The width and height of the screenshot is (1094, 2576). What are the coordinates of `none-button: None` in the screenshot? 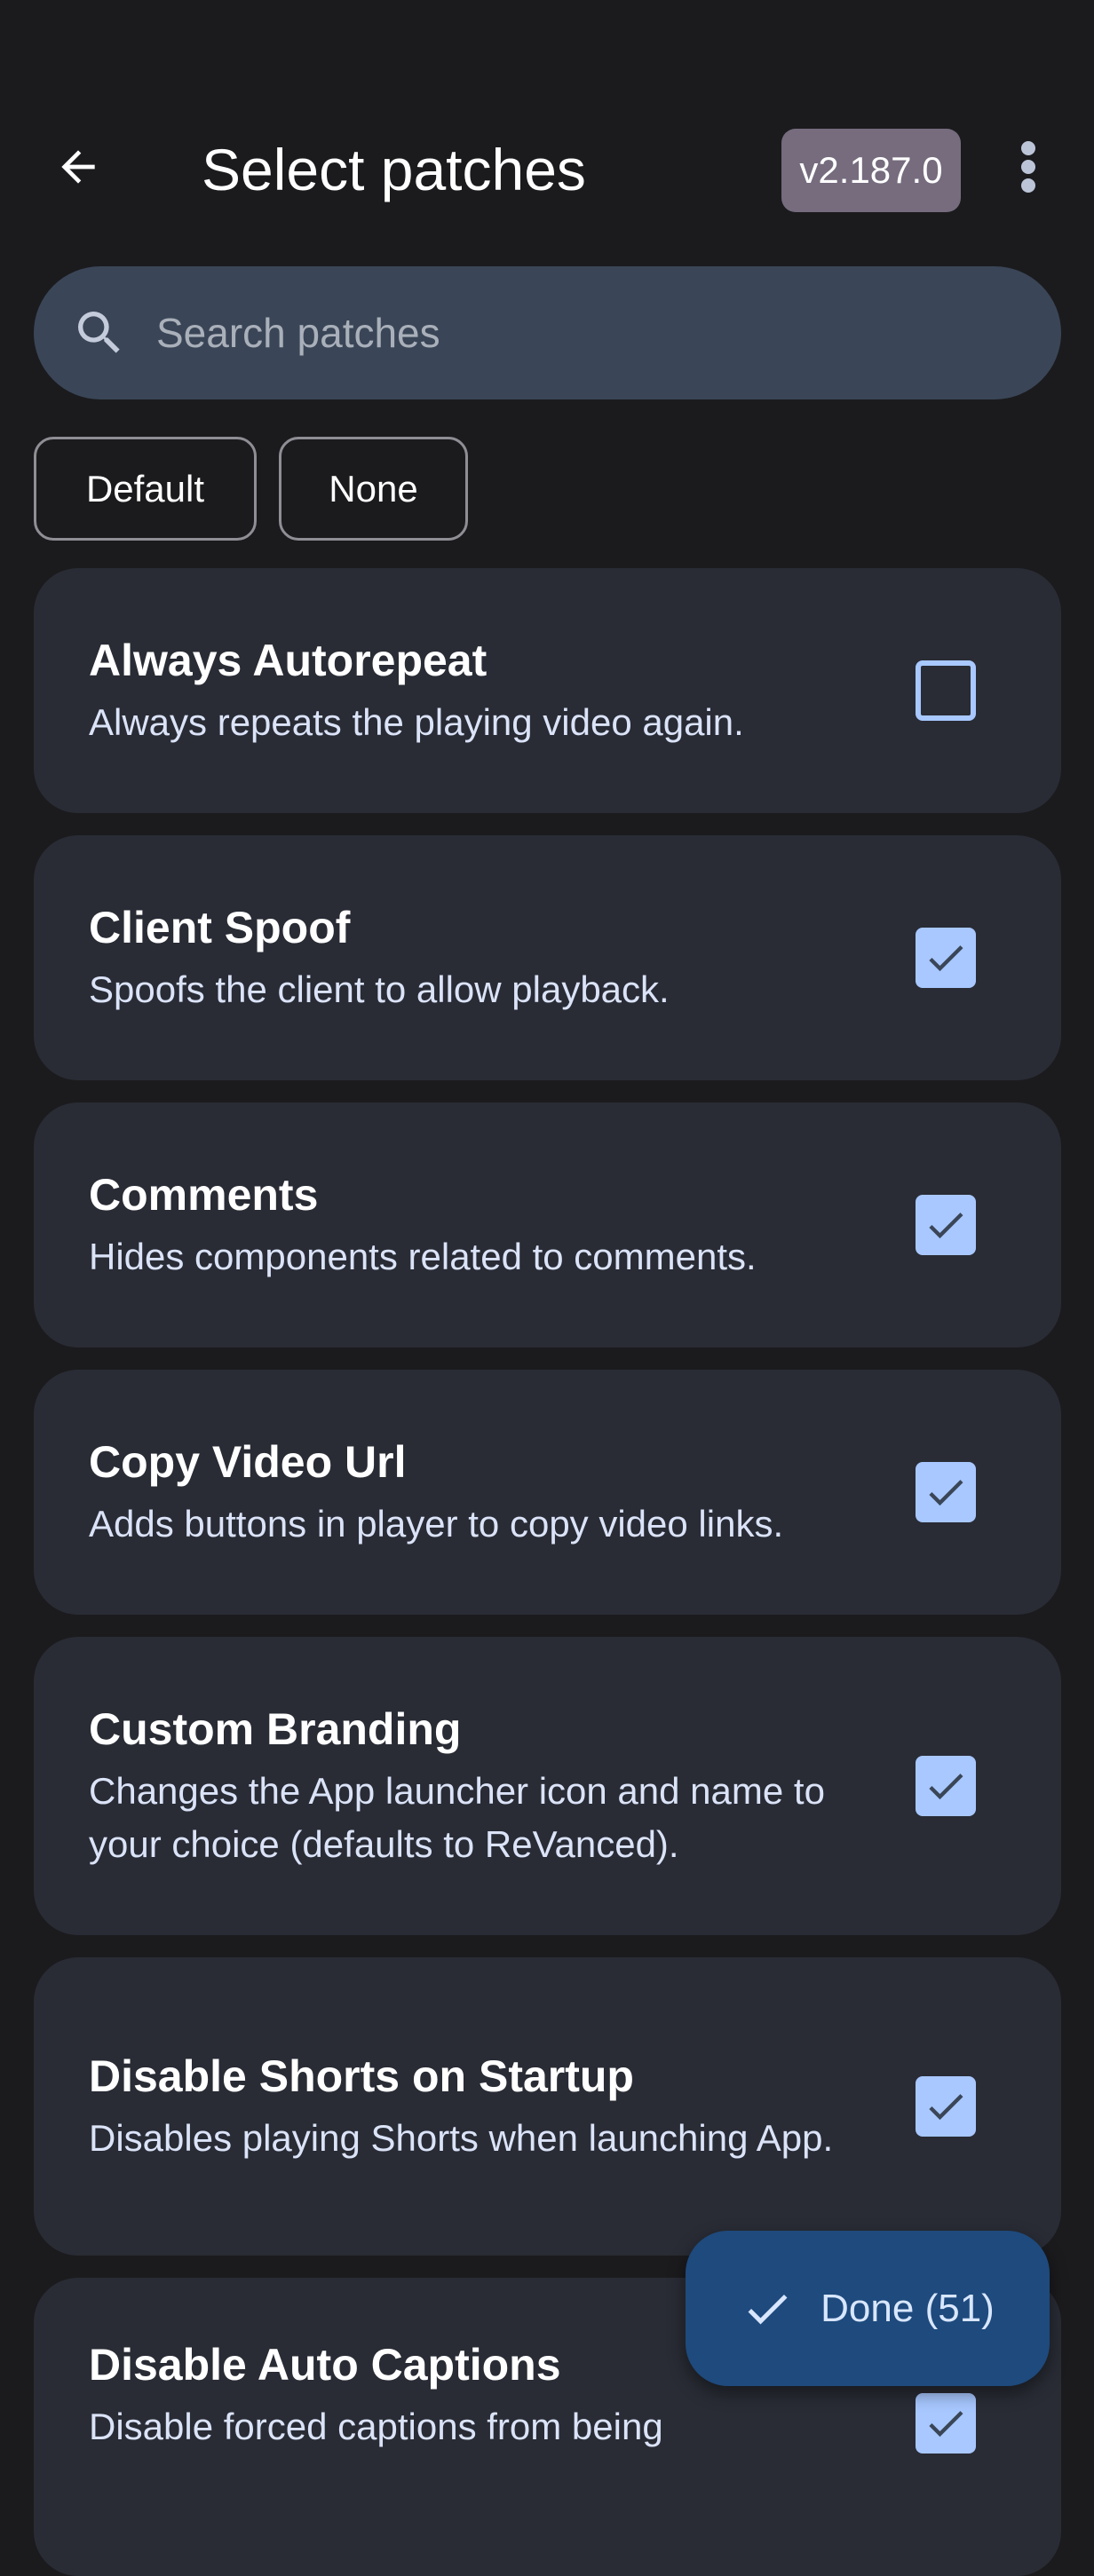 It's located at (373, 489).